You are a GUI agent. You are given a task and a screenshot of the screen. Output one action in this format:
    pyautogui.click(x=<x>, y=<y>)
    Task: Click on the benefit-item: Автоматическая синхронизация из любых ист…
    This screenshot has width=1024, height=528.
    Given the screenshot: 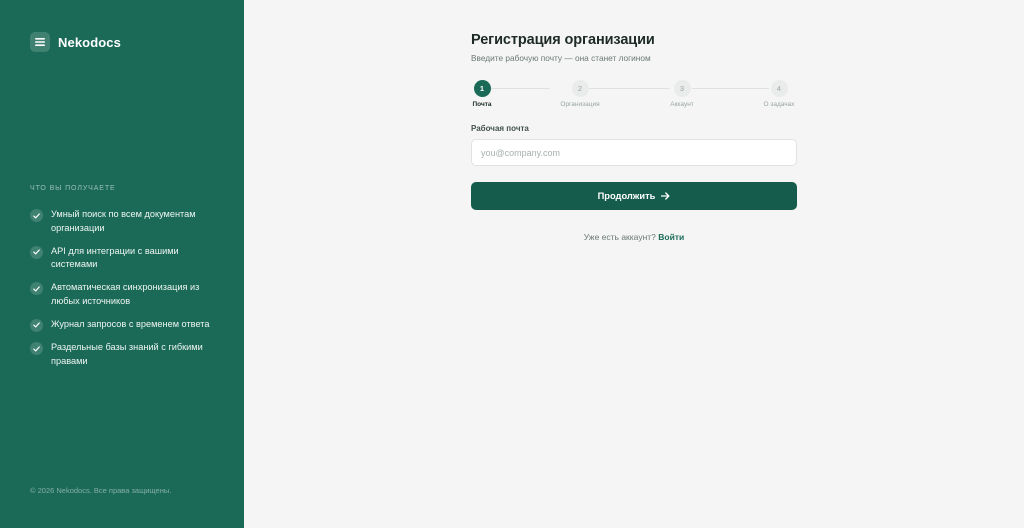 What is the action you would take?
    pyautogui.click(x=125, y=294)
    